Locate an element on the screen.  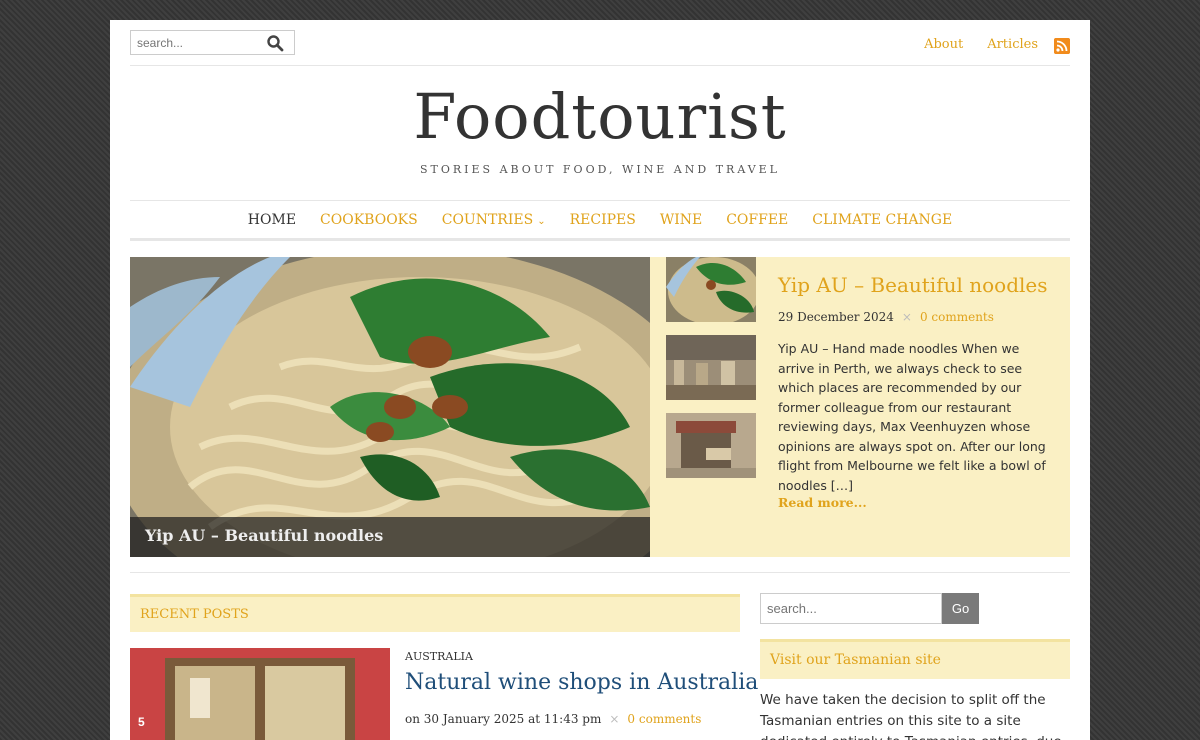
header-search is located at coordinates (212, 42).